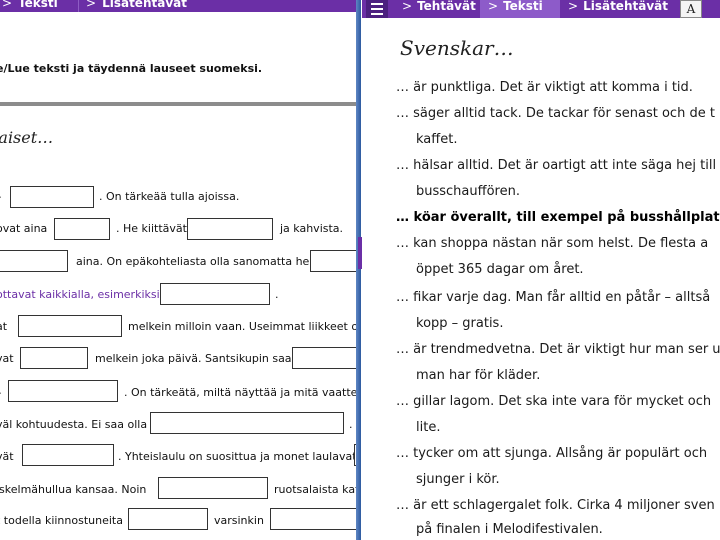 This screenshot has height=540, width=720. What do you see at coordinates (500, 269) in the screenshot?
I see `text-line: öppet 365 dagar om året.` at bounding box center [500, 269].